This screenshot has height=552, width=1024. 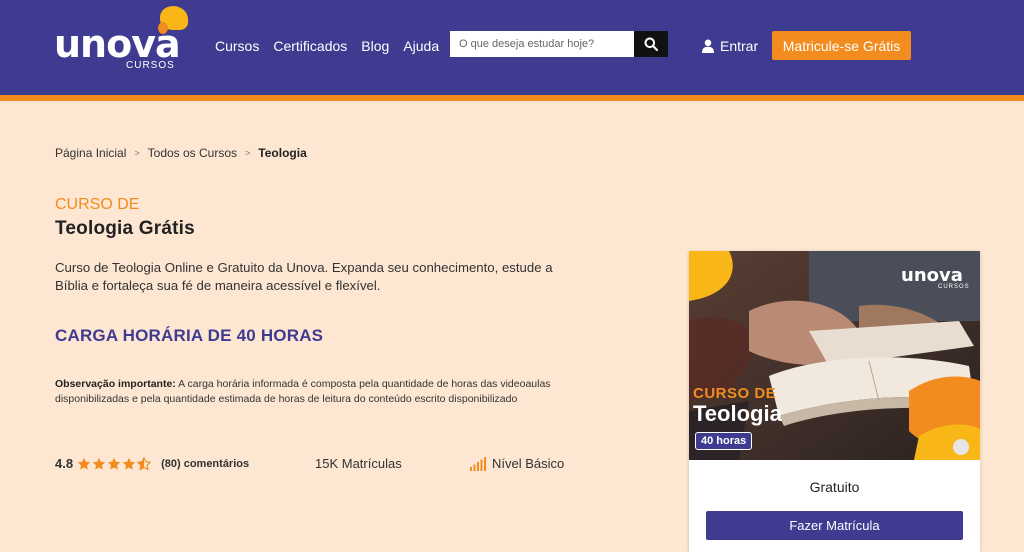 I want to click on search-icon, so click(x=651, y=44).